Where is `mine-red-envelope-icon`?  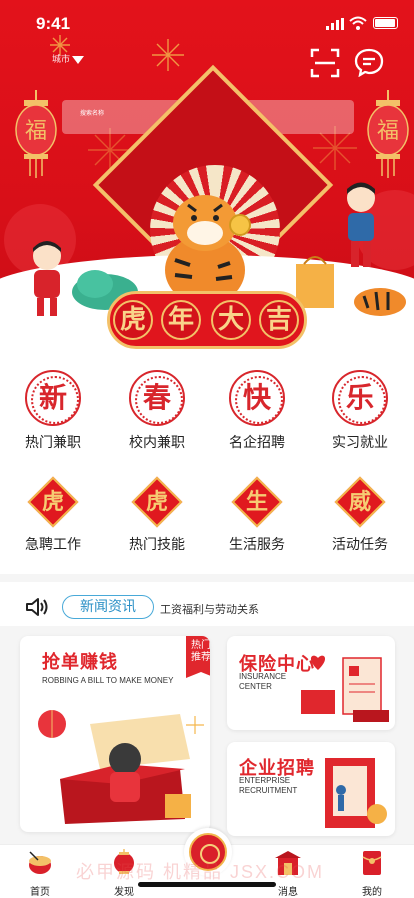 mine-red-envelope-icon is located at coordinates (372, 863).